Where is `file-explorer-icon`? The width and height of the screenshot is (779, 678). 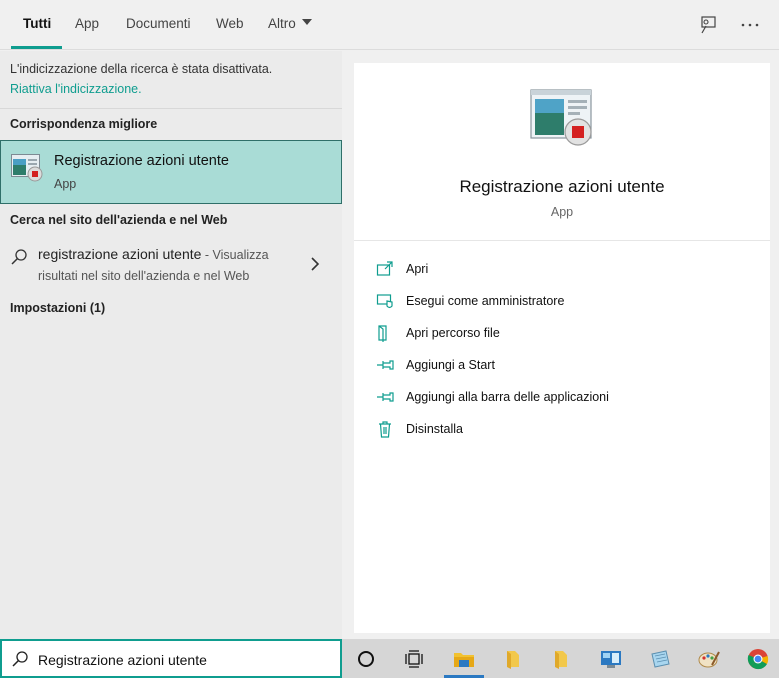 file-explorer-icon is located at coordinates (464, 658).